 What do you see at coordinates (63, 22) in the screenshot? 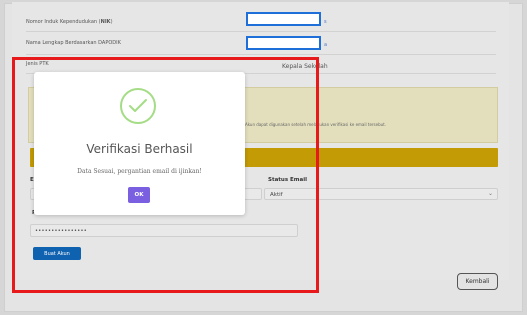
I see `nik-label-prefix: Nomor Induk Kependudukan (` at bounding box center [63, 22].